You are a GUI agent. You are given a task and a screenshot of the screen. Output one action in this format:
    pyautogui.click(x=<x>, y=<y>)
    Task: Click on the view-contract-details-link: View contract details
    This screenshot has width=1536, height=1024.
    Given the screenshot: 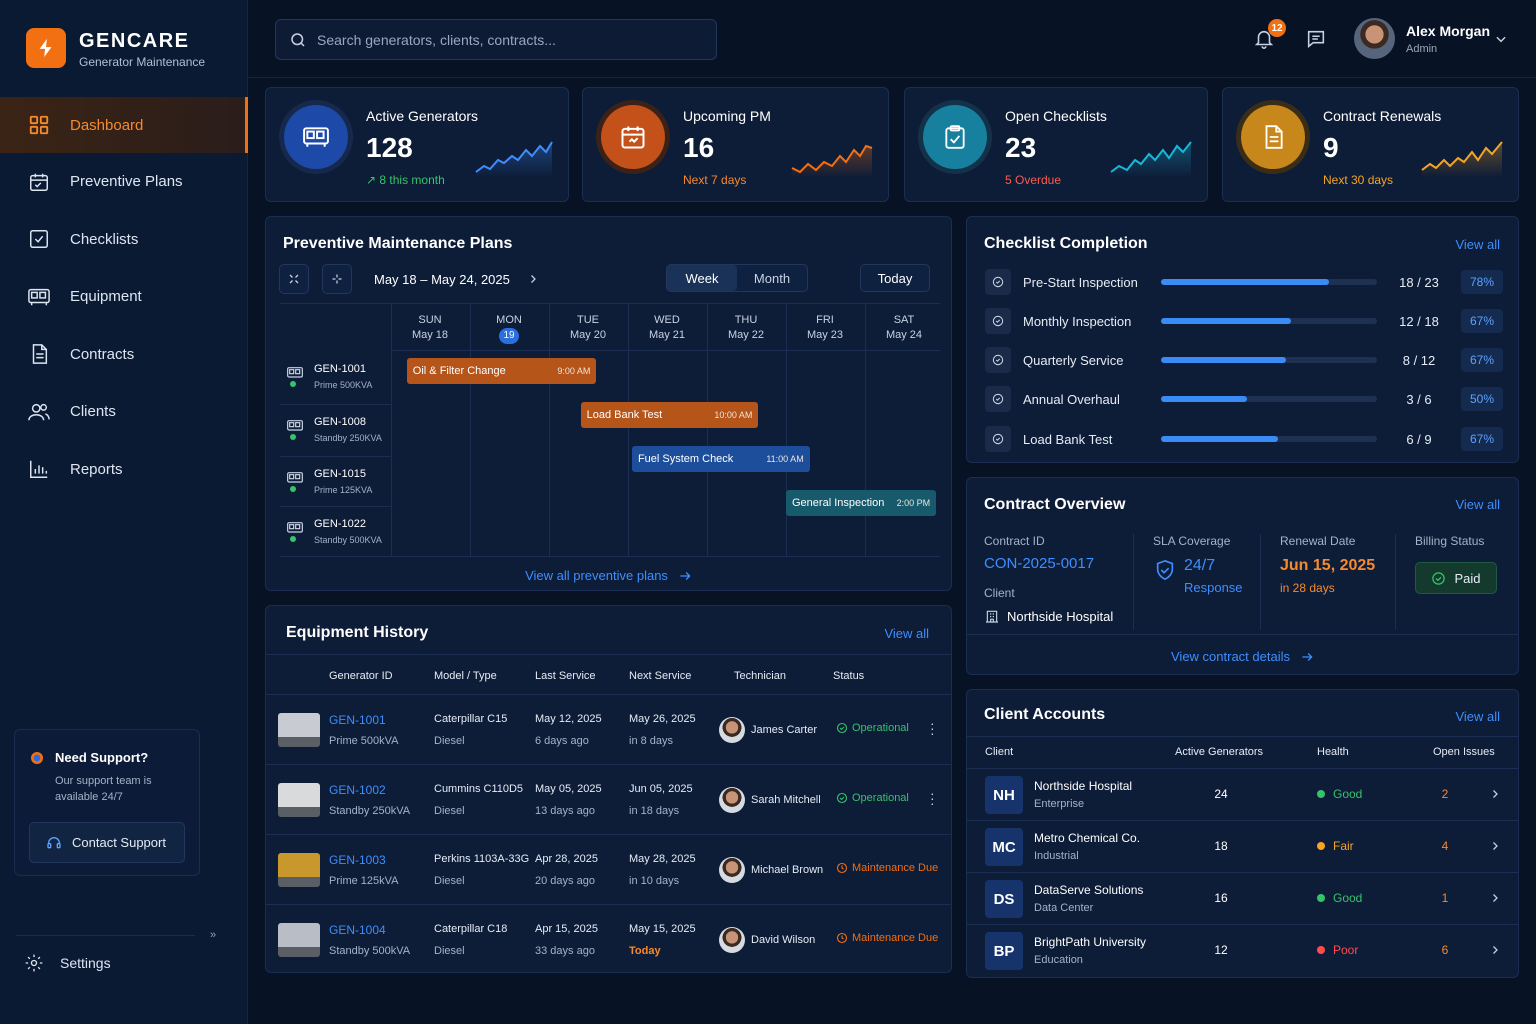 What is the action you would take?
    pyautogui.click(x=1242, y=656)
    